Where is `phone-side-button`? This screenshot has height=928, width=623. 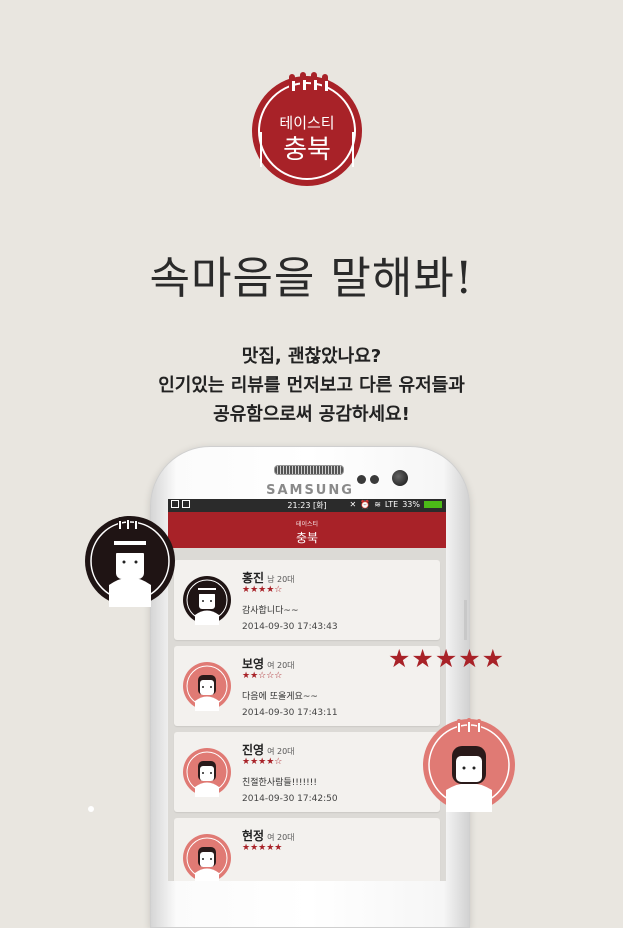
phone-side-button is located at coordinates (465, 620).